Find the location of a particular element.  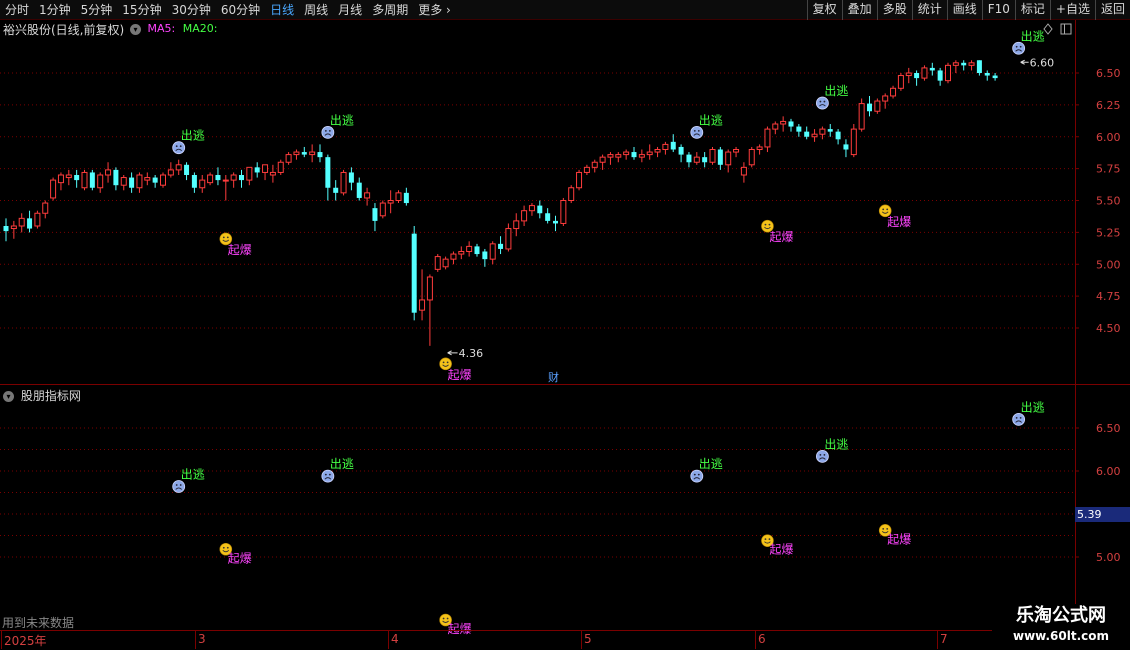

toolbar-button-8: 返回 is located at coordinates (1112, 10).